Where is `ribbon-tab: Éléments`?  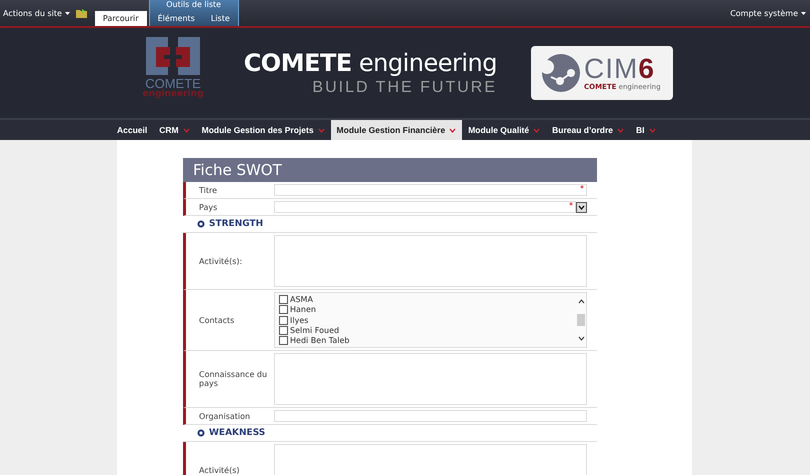 ribbon-tab: Éléments is located at coordinates (176, 18).